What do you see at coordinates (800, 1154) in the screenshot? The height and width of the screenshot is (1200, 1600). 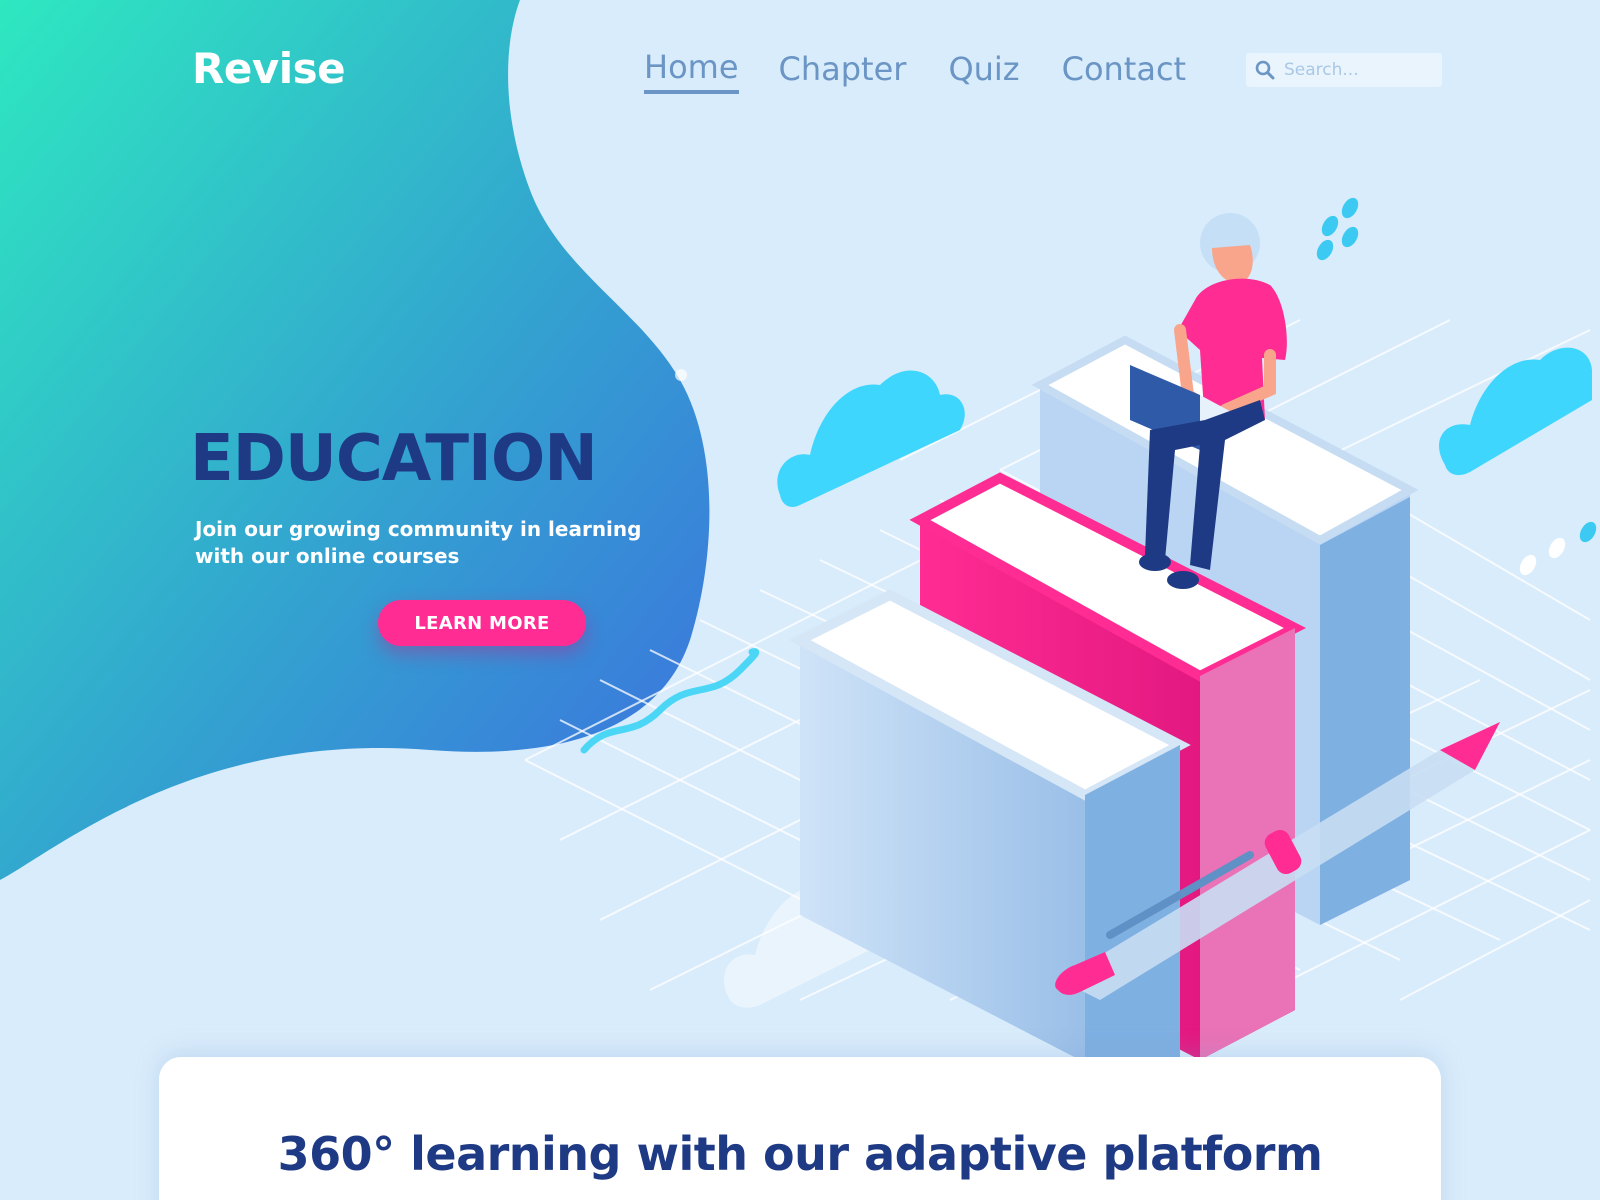 I see `feature-card-title: 360° learning with our adaptive platform` at bounding box center [800, 1154].